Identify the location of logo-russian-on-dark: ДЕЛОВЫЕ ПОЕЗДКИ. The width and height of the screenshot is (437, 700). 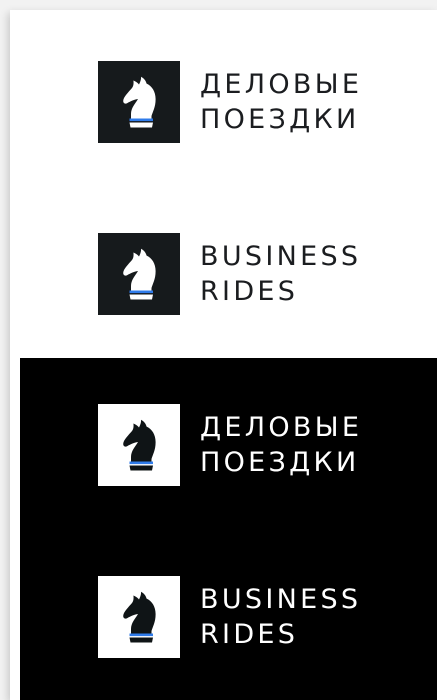
(230, 445).